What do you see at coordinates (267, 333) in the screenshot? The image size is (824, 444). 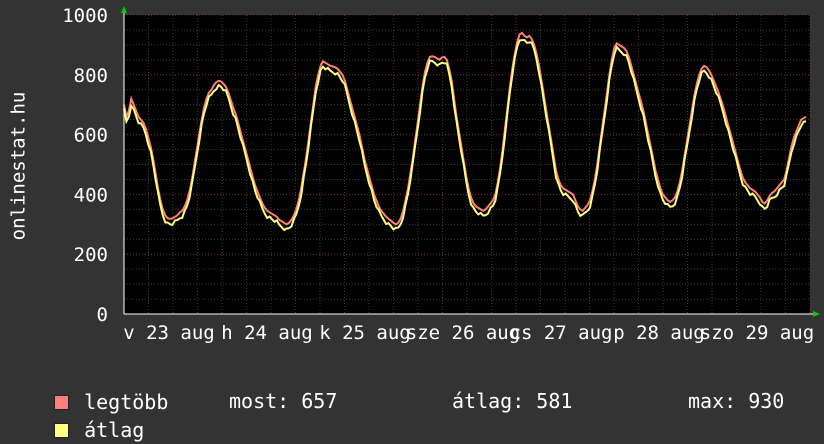 I see `x-tick-label: h 24 aug` at bounding box center [267, 333].